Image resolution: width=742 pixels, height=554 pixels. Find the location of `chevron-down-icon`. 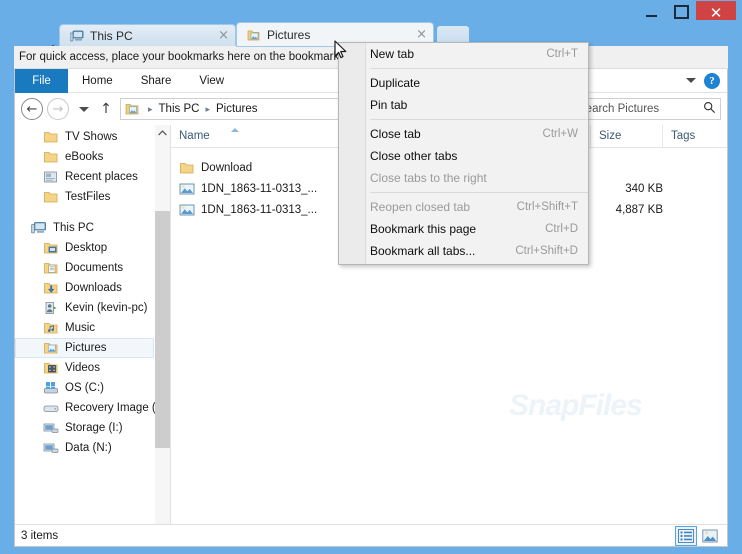

chevron-down-icon is located at coordinates (691, 80).